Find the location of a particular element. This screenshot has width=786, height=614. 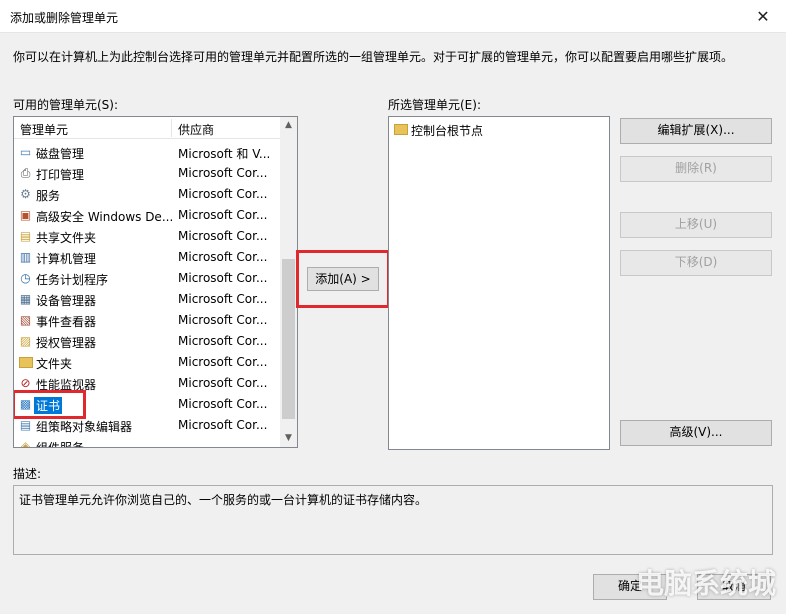

close-icon: ✕ is located at coordinates (763, 16).